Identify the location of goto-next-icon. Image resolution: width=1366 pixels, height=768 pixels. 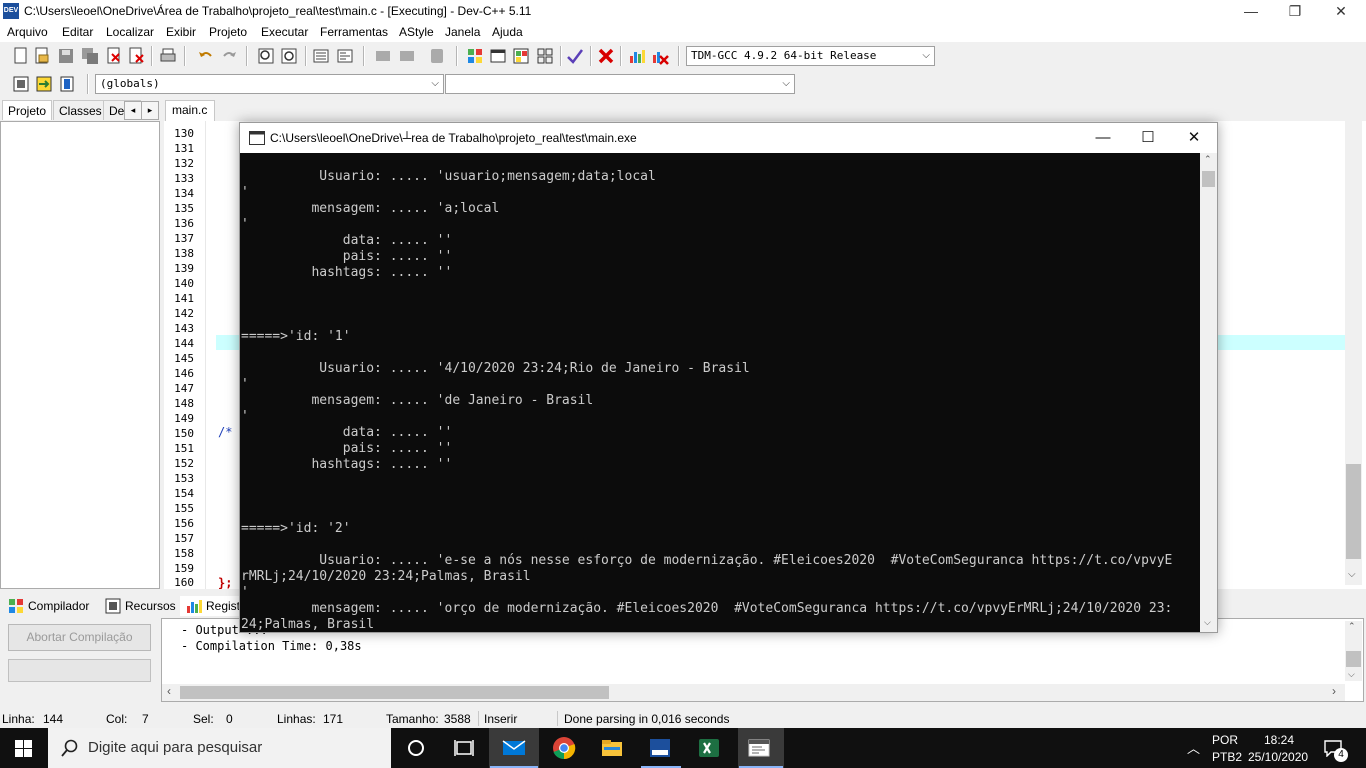
(407, 56).